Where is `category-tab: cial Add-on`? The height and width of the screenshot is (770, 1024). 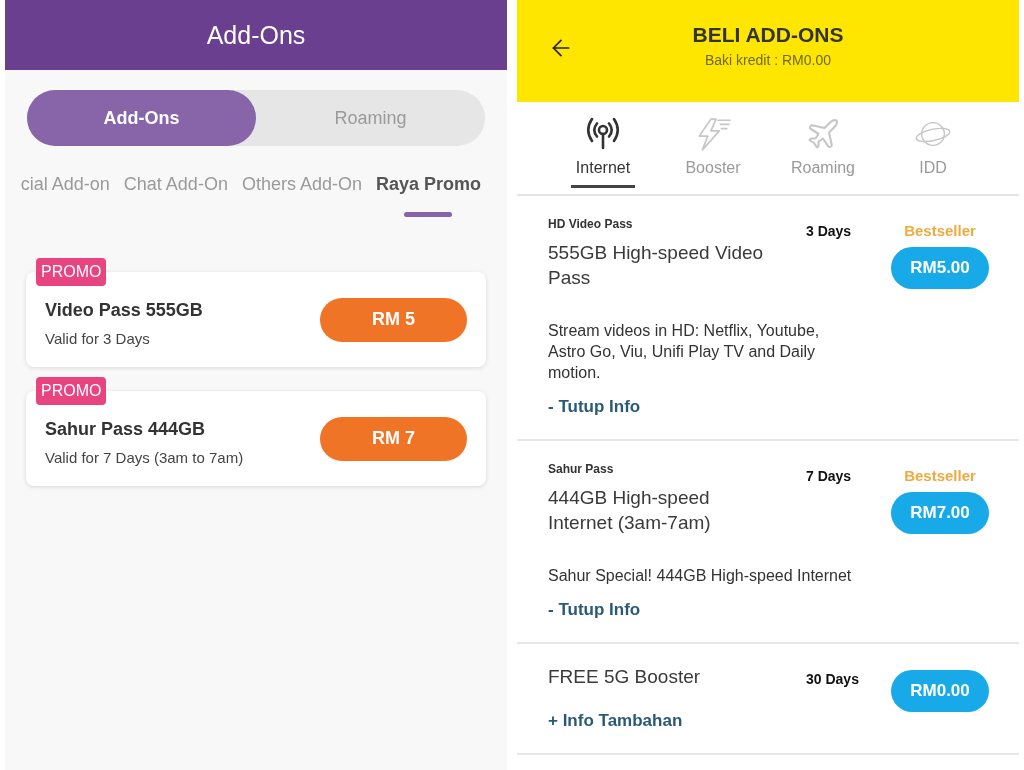 category-tab: cial Add-on is located at coordinates (65, 195).